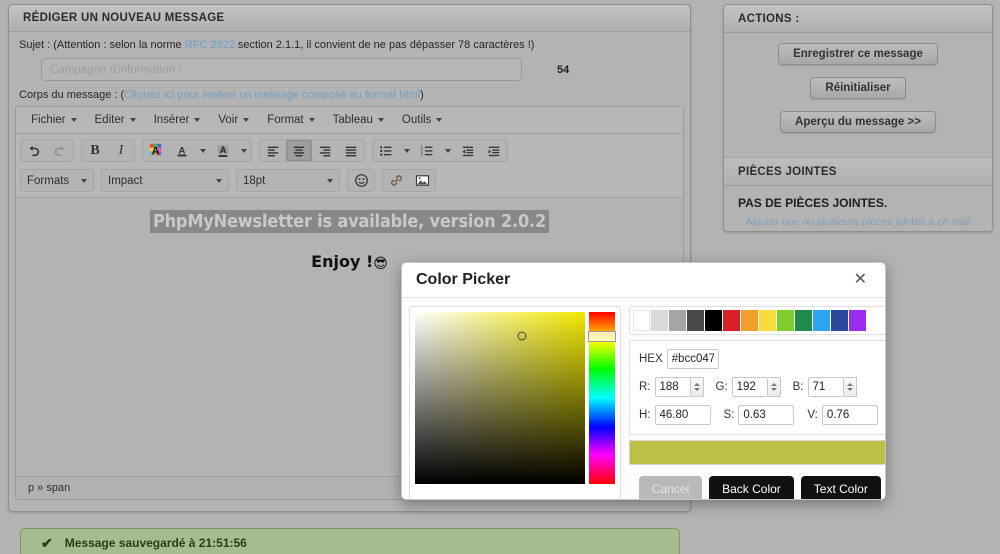 The height and width of the screenshot is (554, 1000). I want to click on image-icon, so click(422, 180).